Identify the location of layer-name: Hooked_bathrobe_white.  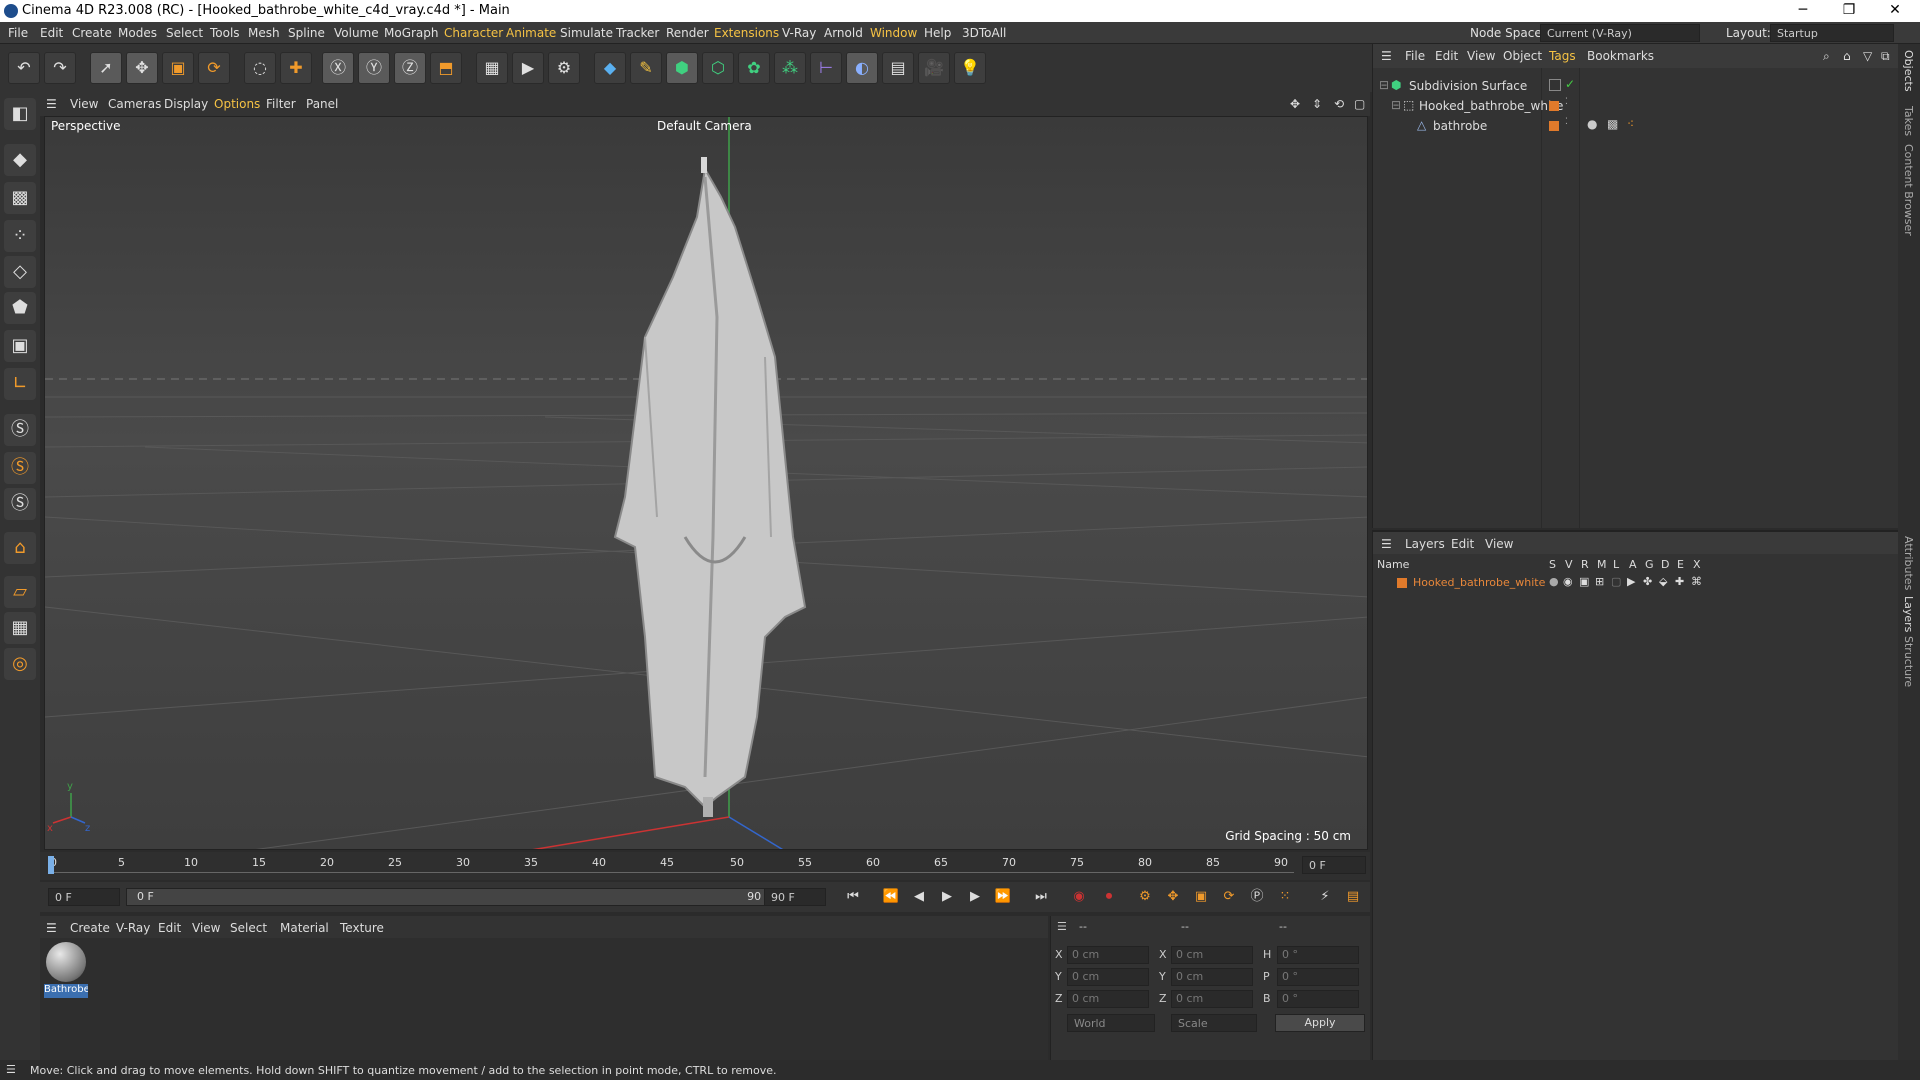
(1479, 582).